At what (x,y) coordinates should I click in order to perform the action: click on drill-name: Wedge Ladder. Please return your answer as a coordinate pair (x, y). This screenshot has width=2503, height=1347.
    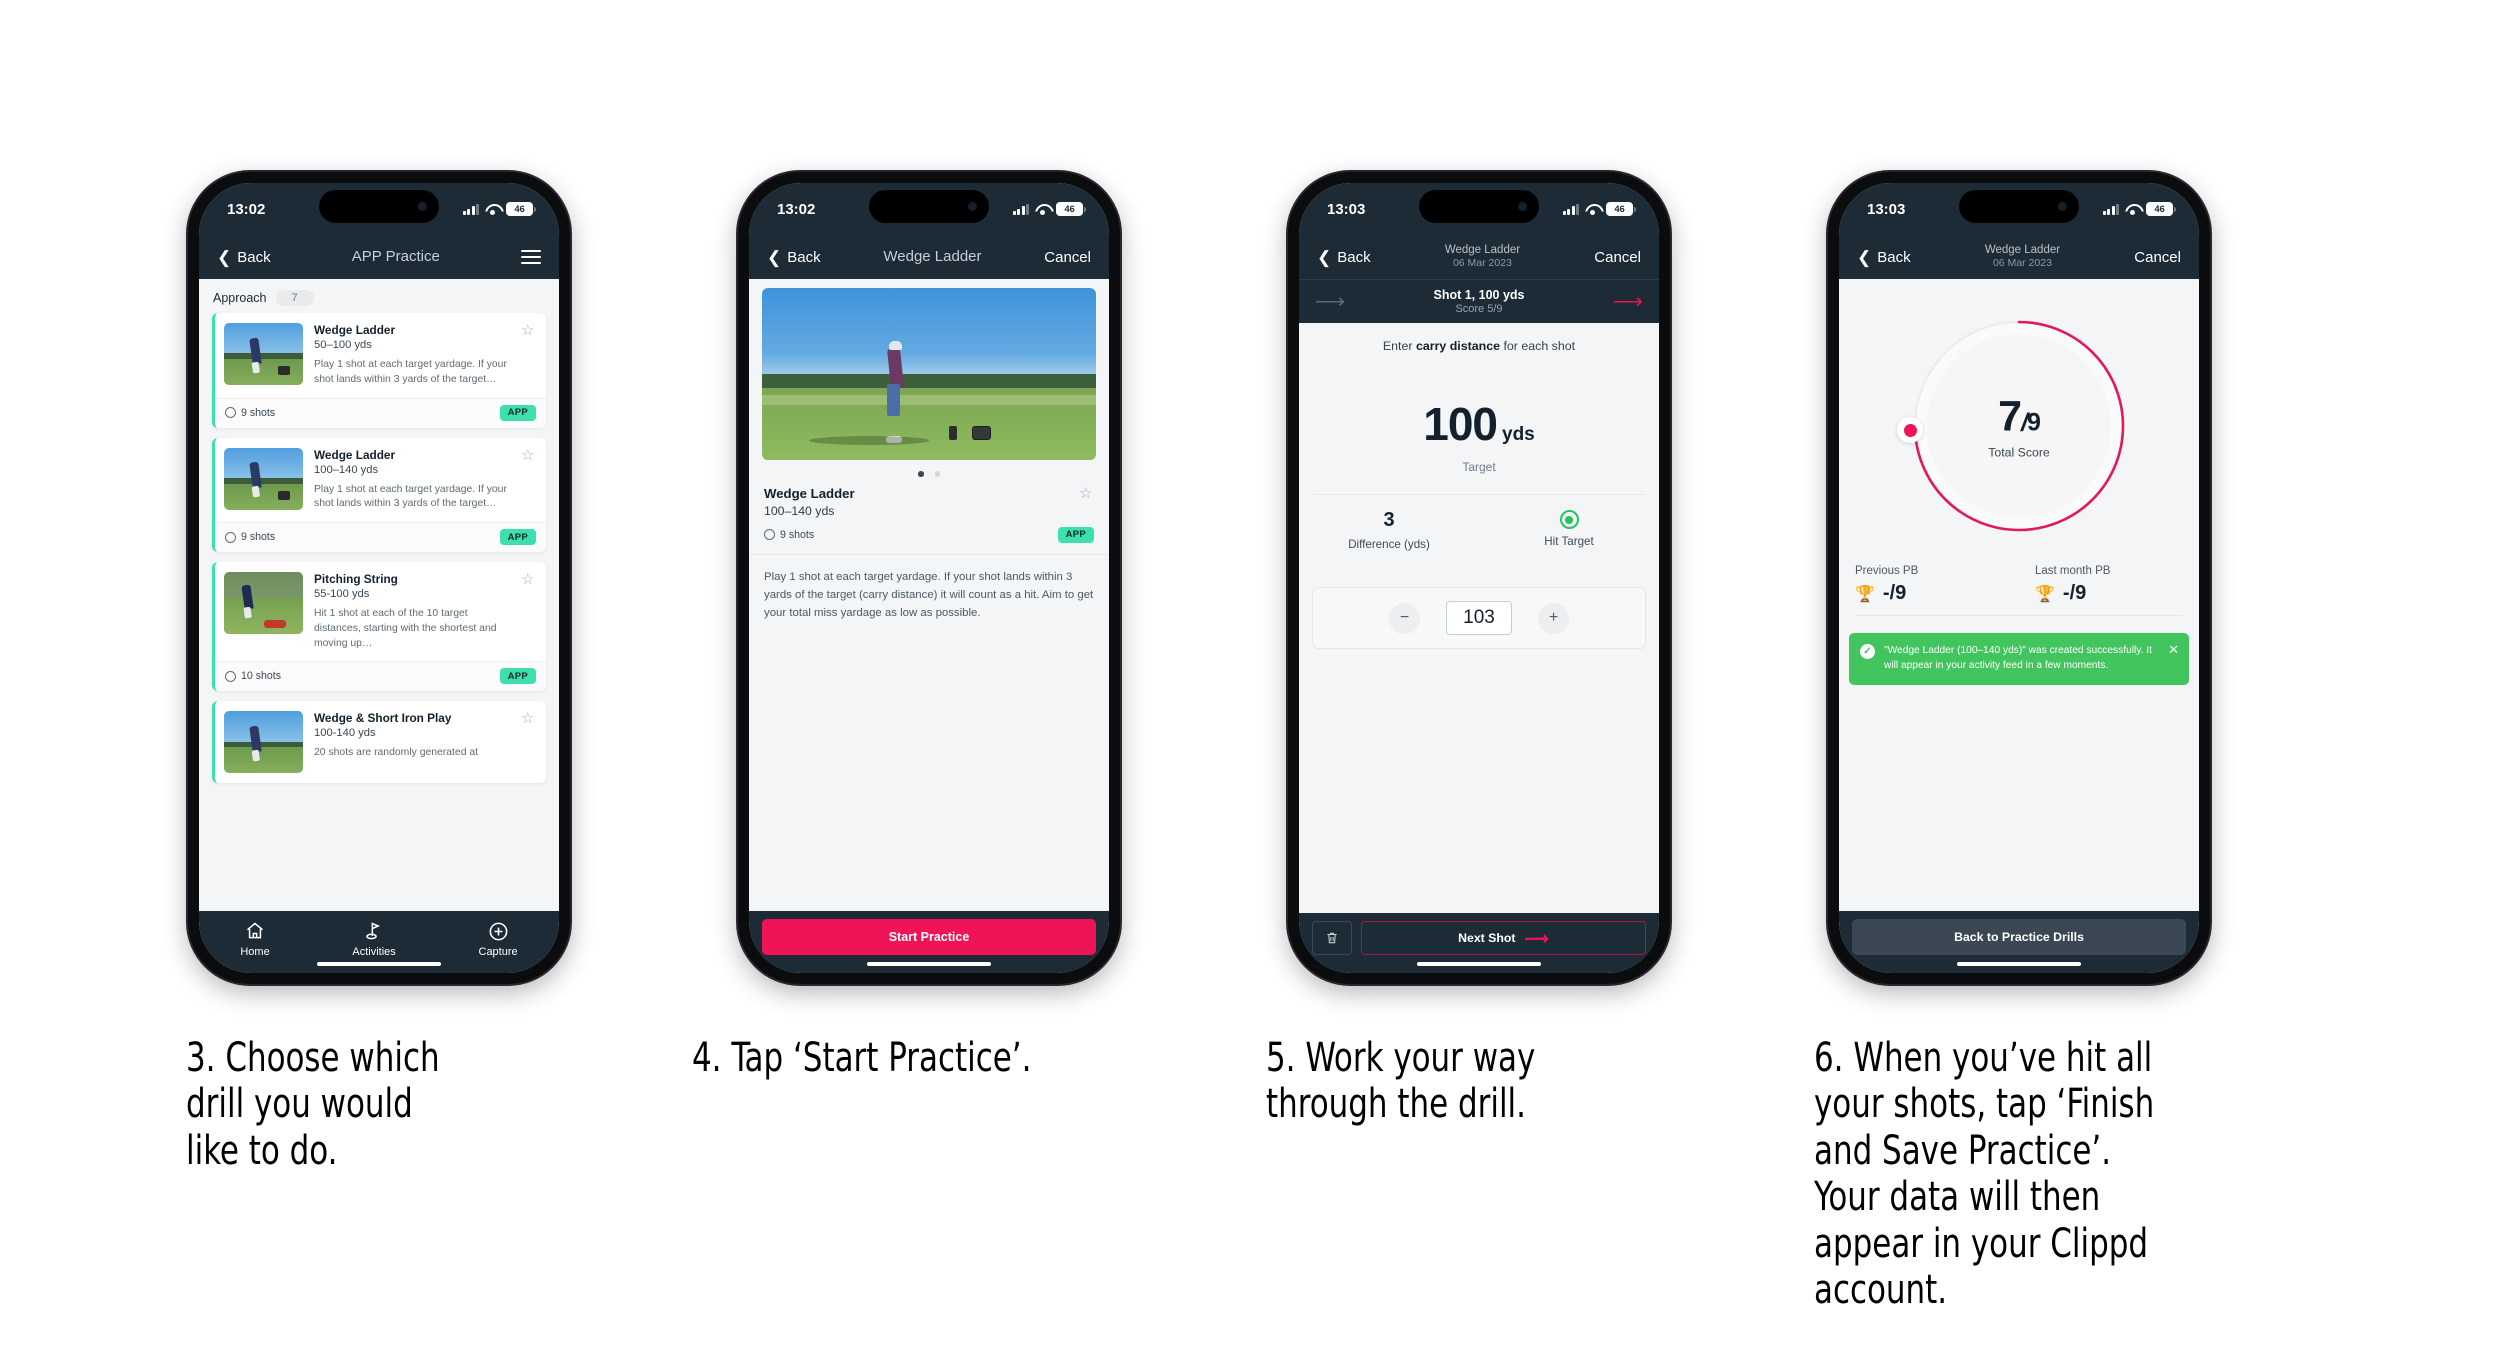
    Looking at the image, I should click on (1482, 250).